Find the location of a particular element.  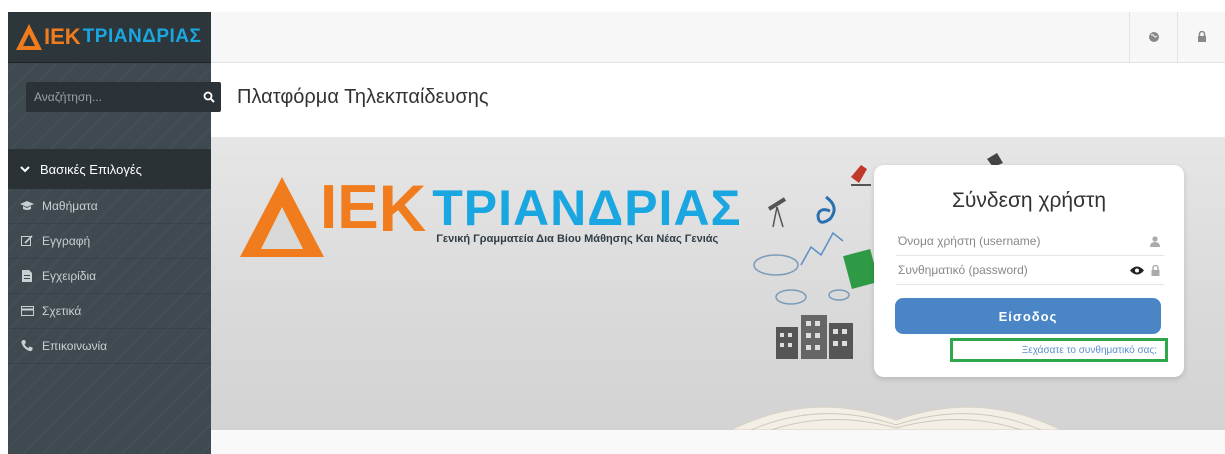

card-icon is located at coordinates (27, 311).